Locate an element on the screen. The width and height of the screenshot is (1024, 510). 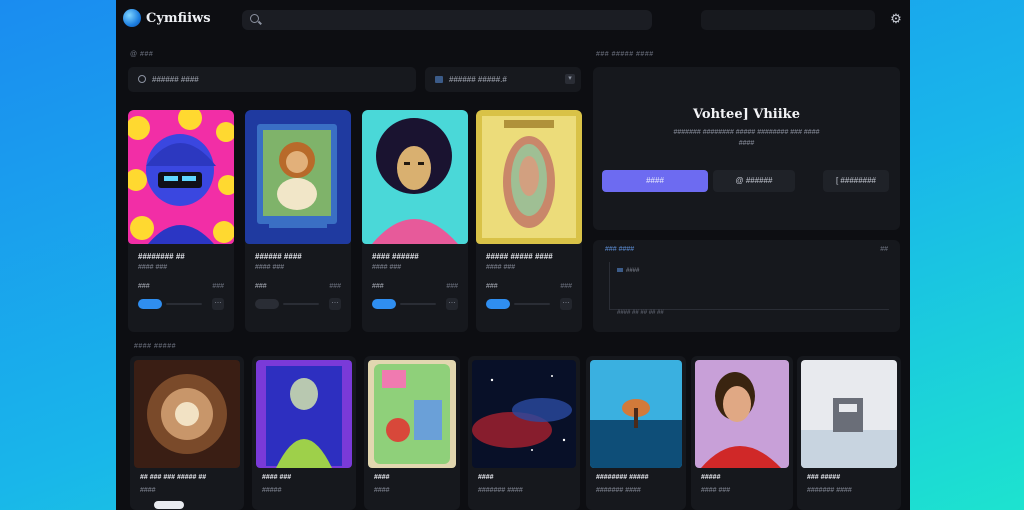
collection-card: ## ### ### ##### ## #### is located at coordinates (187, 433).